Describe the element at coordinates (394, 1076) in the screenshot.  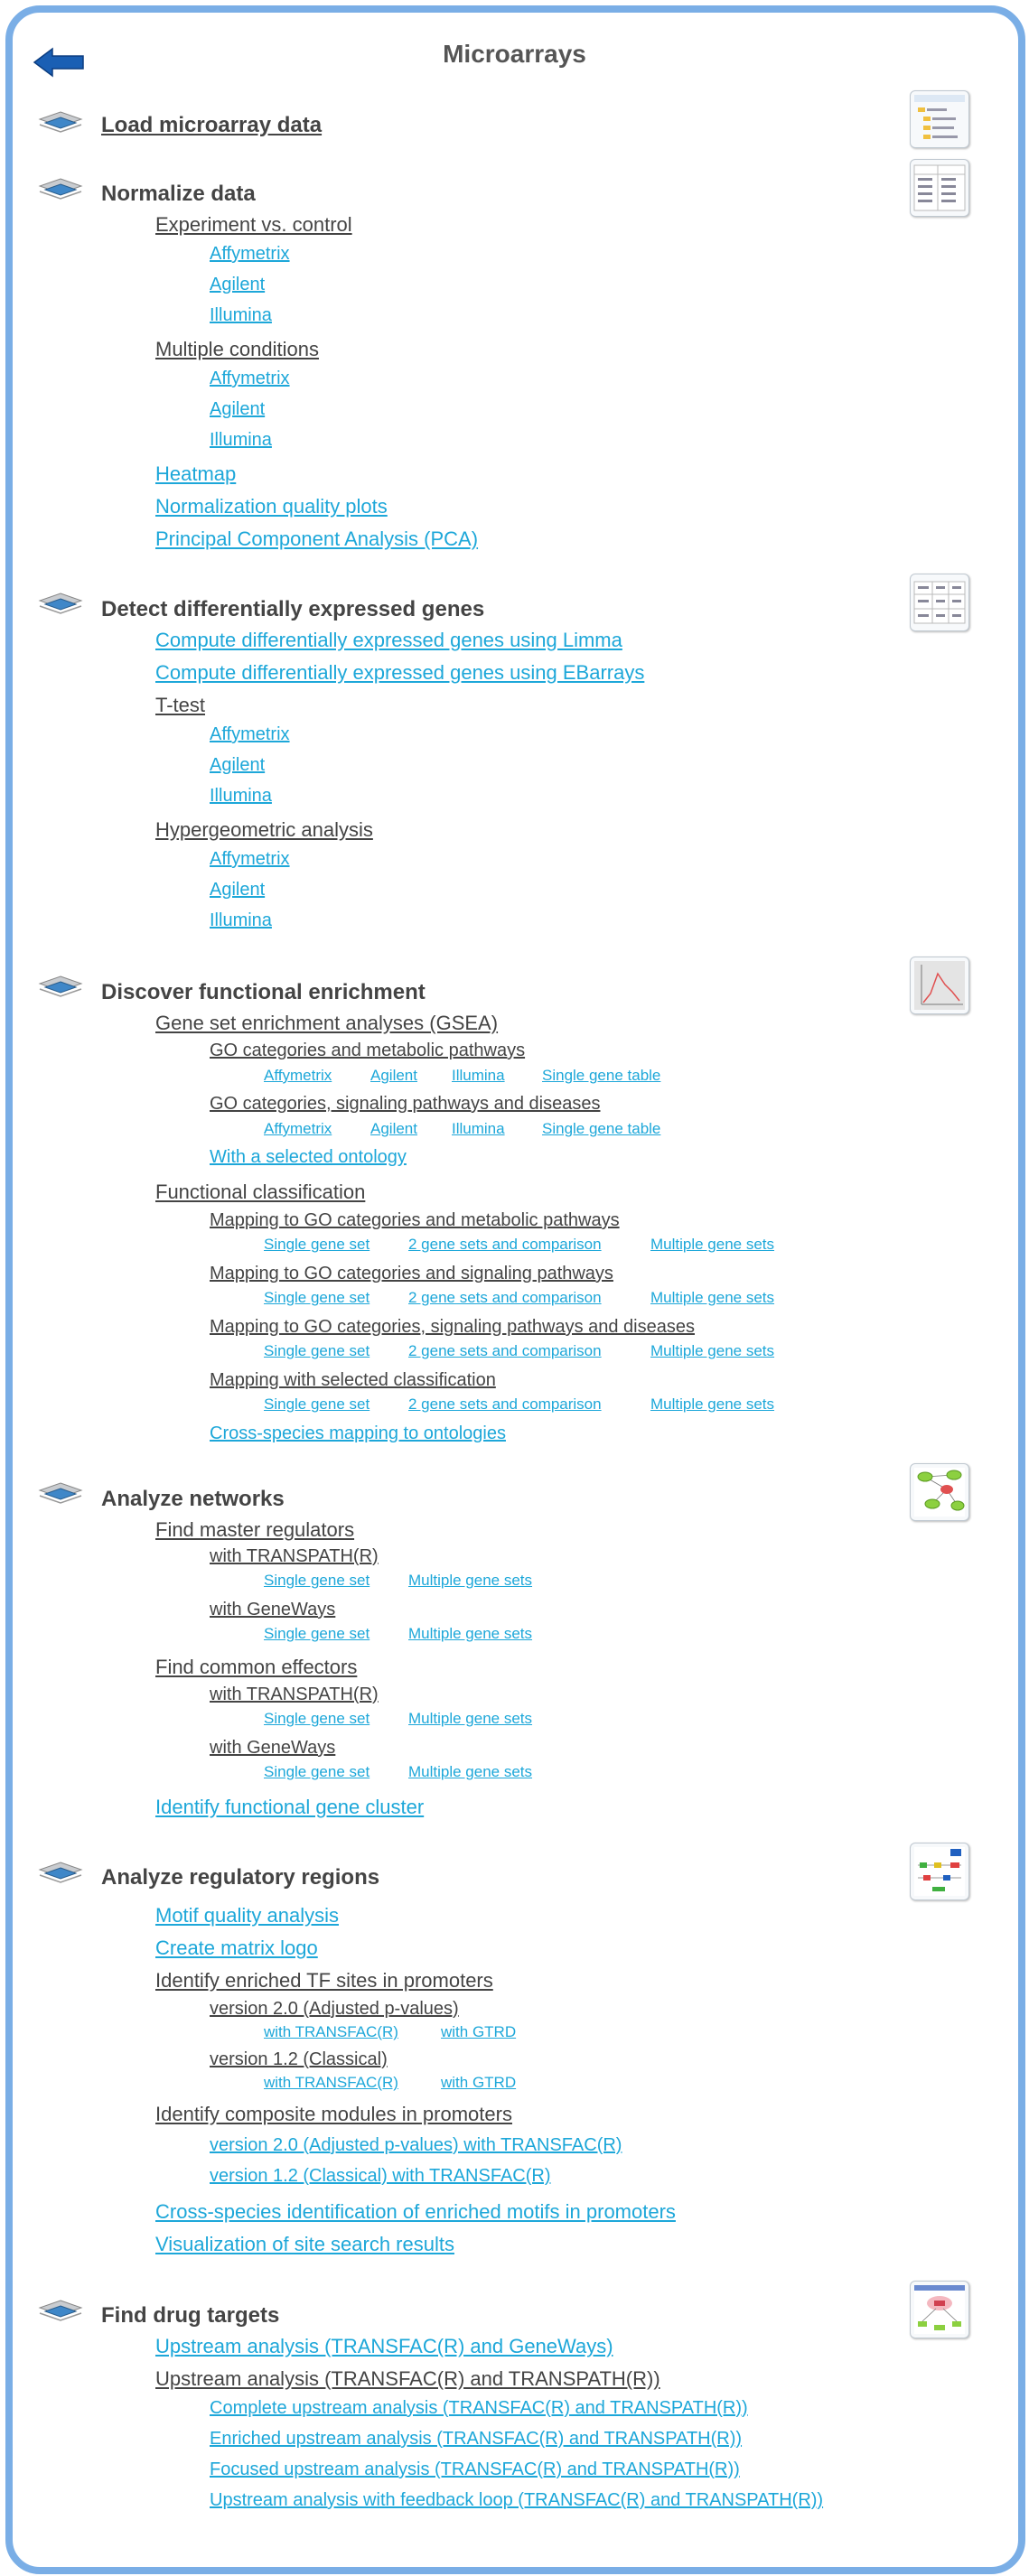
I see `gsea-go-metabolic-agilent-link: Agilent` at that location.